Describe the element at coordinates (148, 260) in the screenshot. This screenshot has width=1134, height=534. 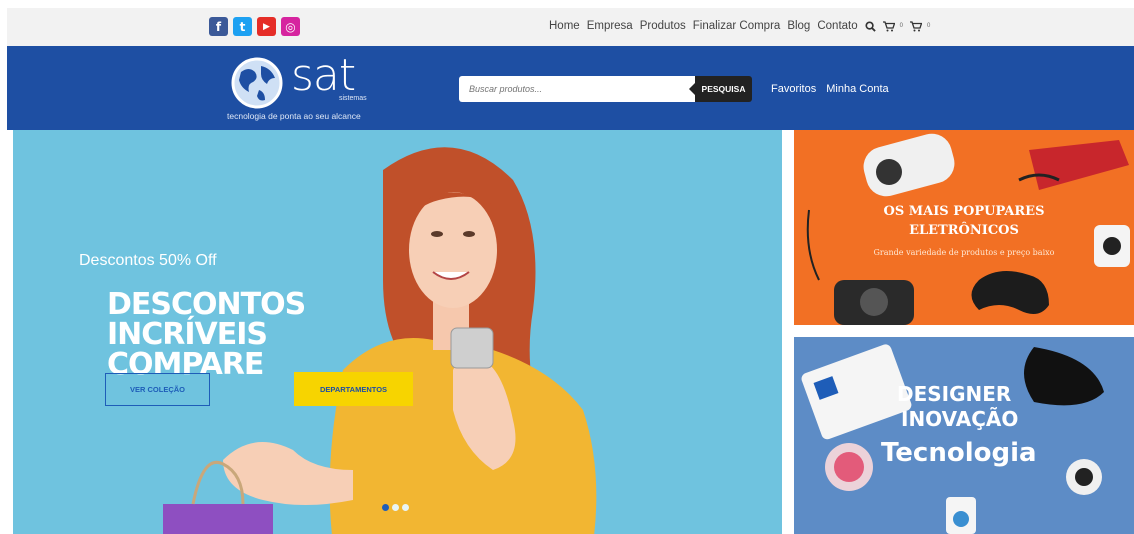
I see `hero-subtitle: Descontos 50% Off` at that location.